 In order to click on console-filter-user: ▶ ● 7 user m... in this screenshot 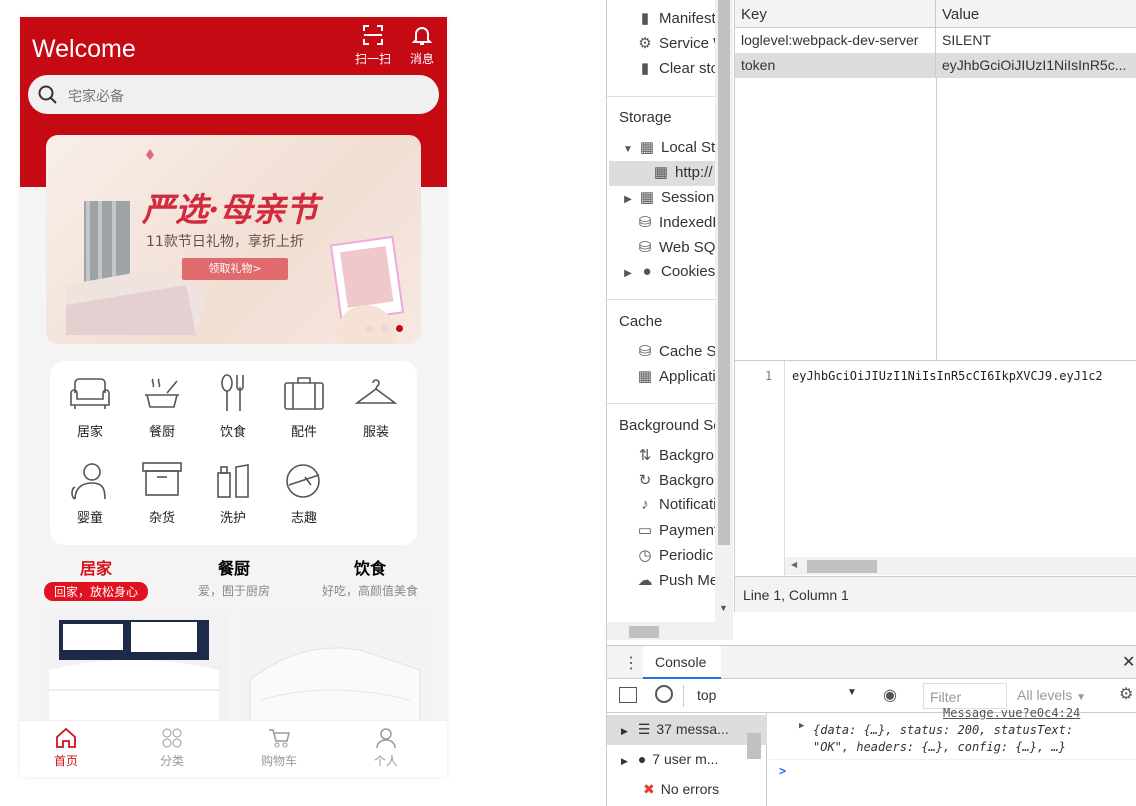, I will do `click(687, 760)`.